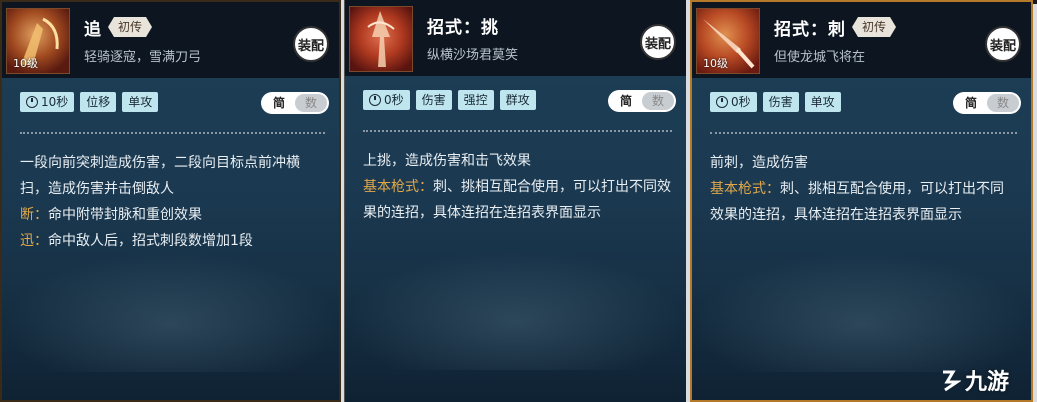 This screenshot has height=402, width=1037. I want to click on skill-tags: 0秒 伤害 强控 群攻, so click(449, 100).